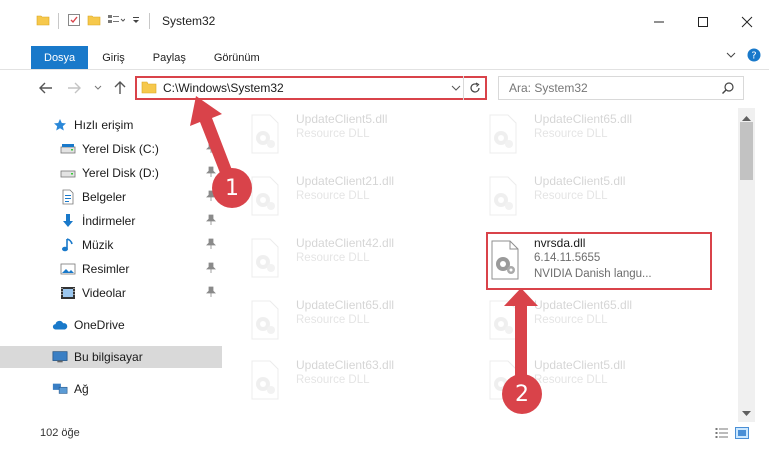 The height and width of the screenshot is (472, 769). Describe the element at coordinates (120, 88) in the screenshot. I see `up-button` at that location.